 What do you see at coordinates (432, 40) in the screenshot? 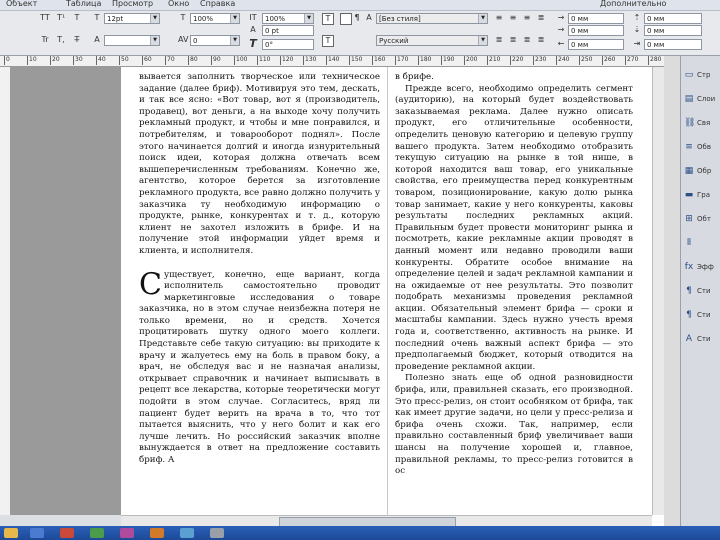
I see `language-select: Русский ▼` at bounding box center [432, 40].